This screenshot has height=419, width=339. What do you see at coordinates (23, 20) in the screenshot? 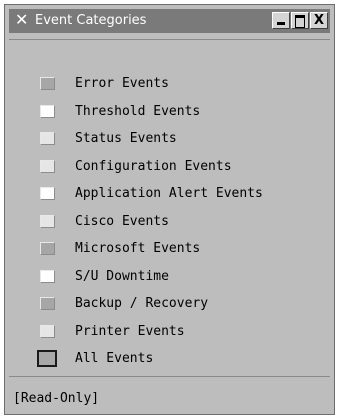
I see `x-window-icon: ✕` at bounding box center [23, 20].